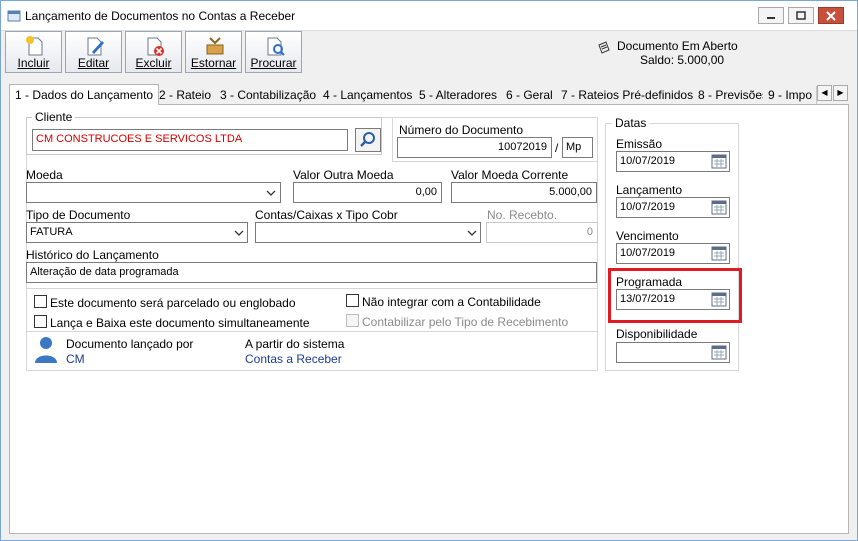 The width and height of the screenshot is (858, 541). Describe the element at coordinates (78, 215) in the screenshot. I see `tipo-documento-label: Tipo de Documento` at that location.